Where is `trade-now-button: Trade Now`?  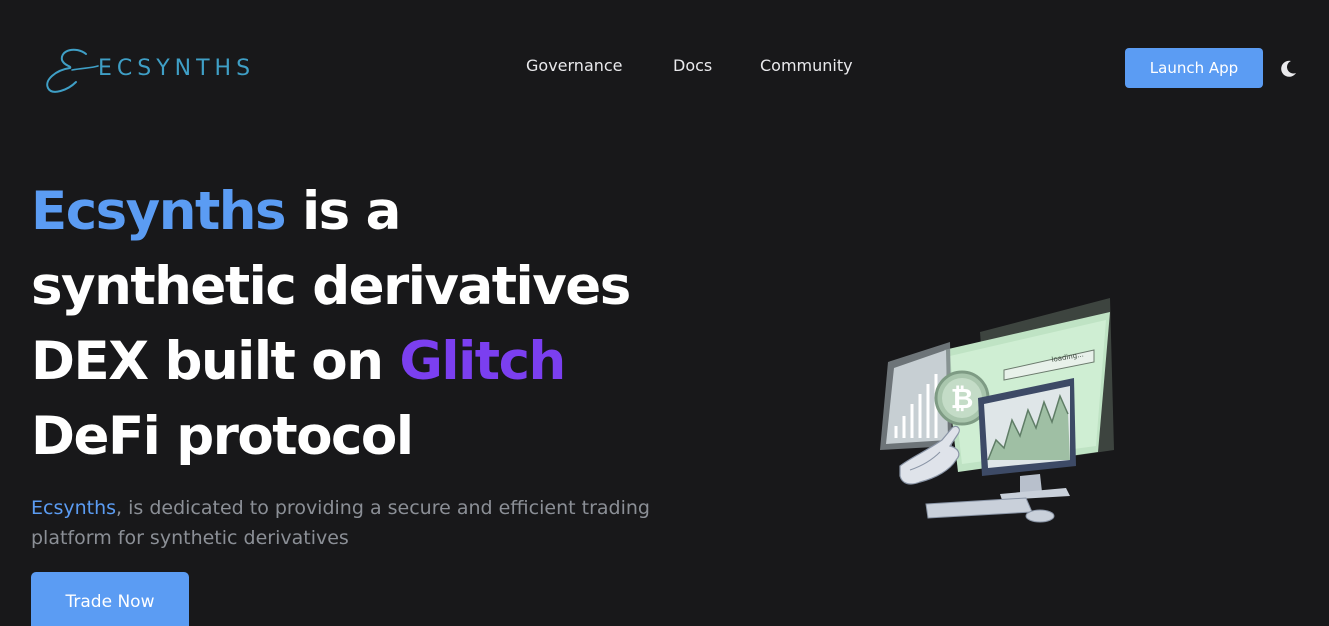
trade-now-button: Trade Now is located at coordinates (110, 599).